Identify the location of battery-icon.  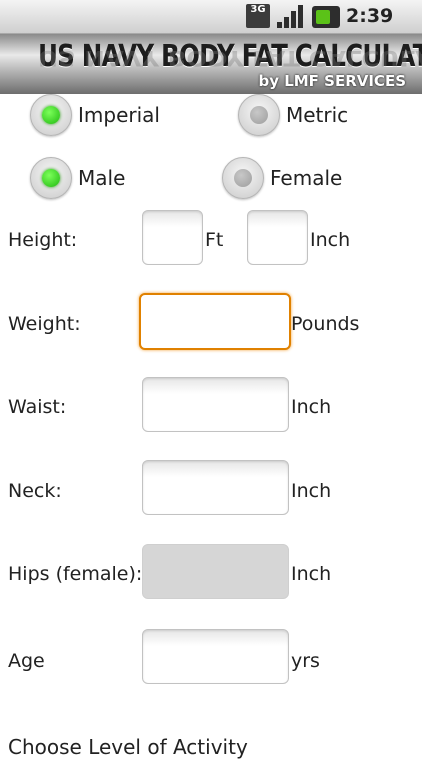
(326, 17).